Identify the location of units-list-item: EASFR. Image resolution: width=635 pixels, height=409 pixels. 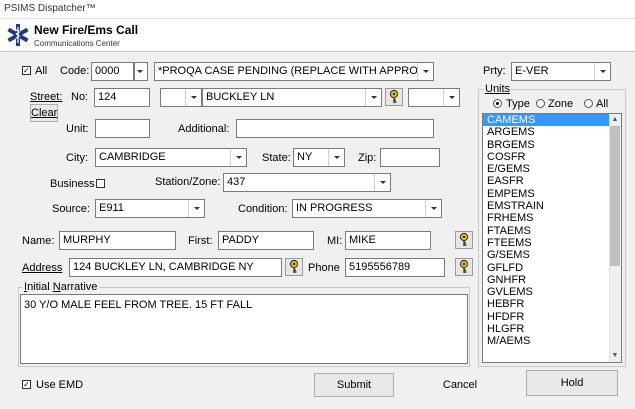
(552, 181).